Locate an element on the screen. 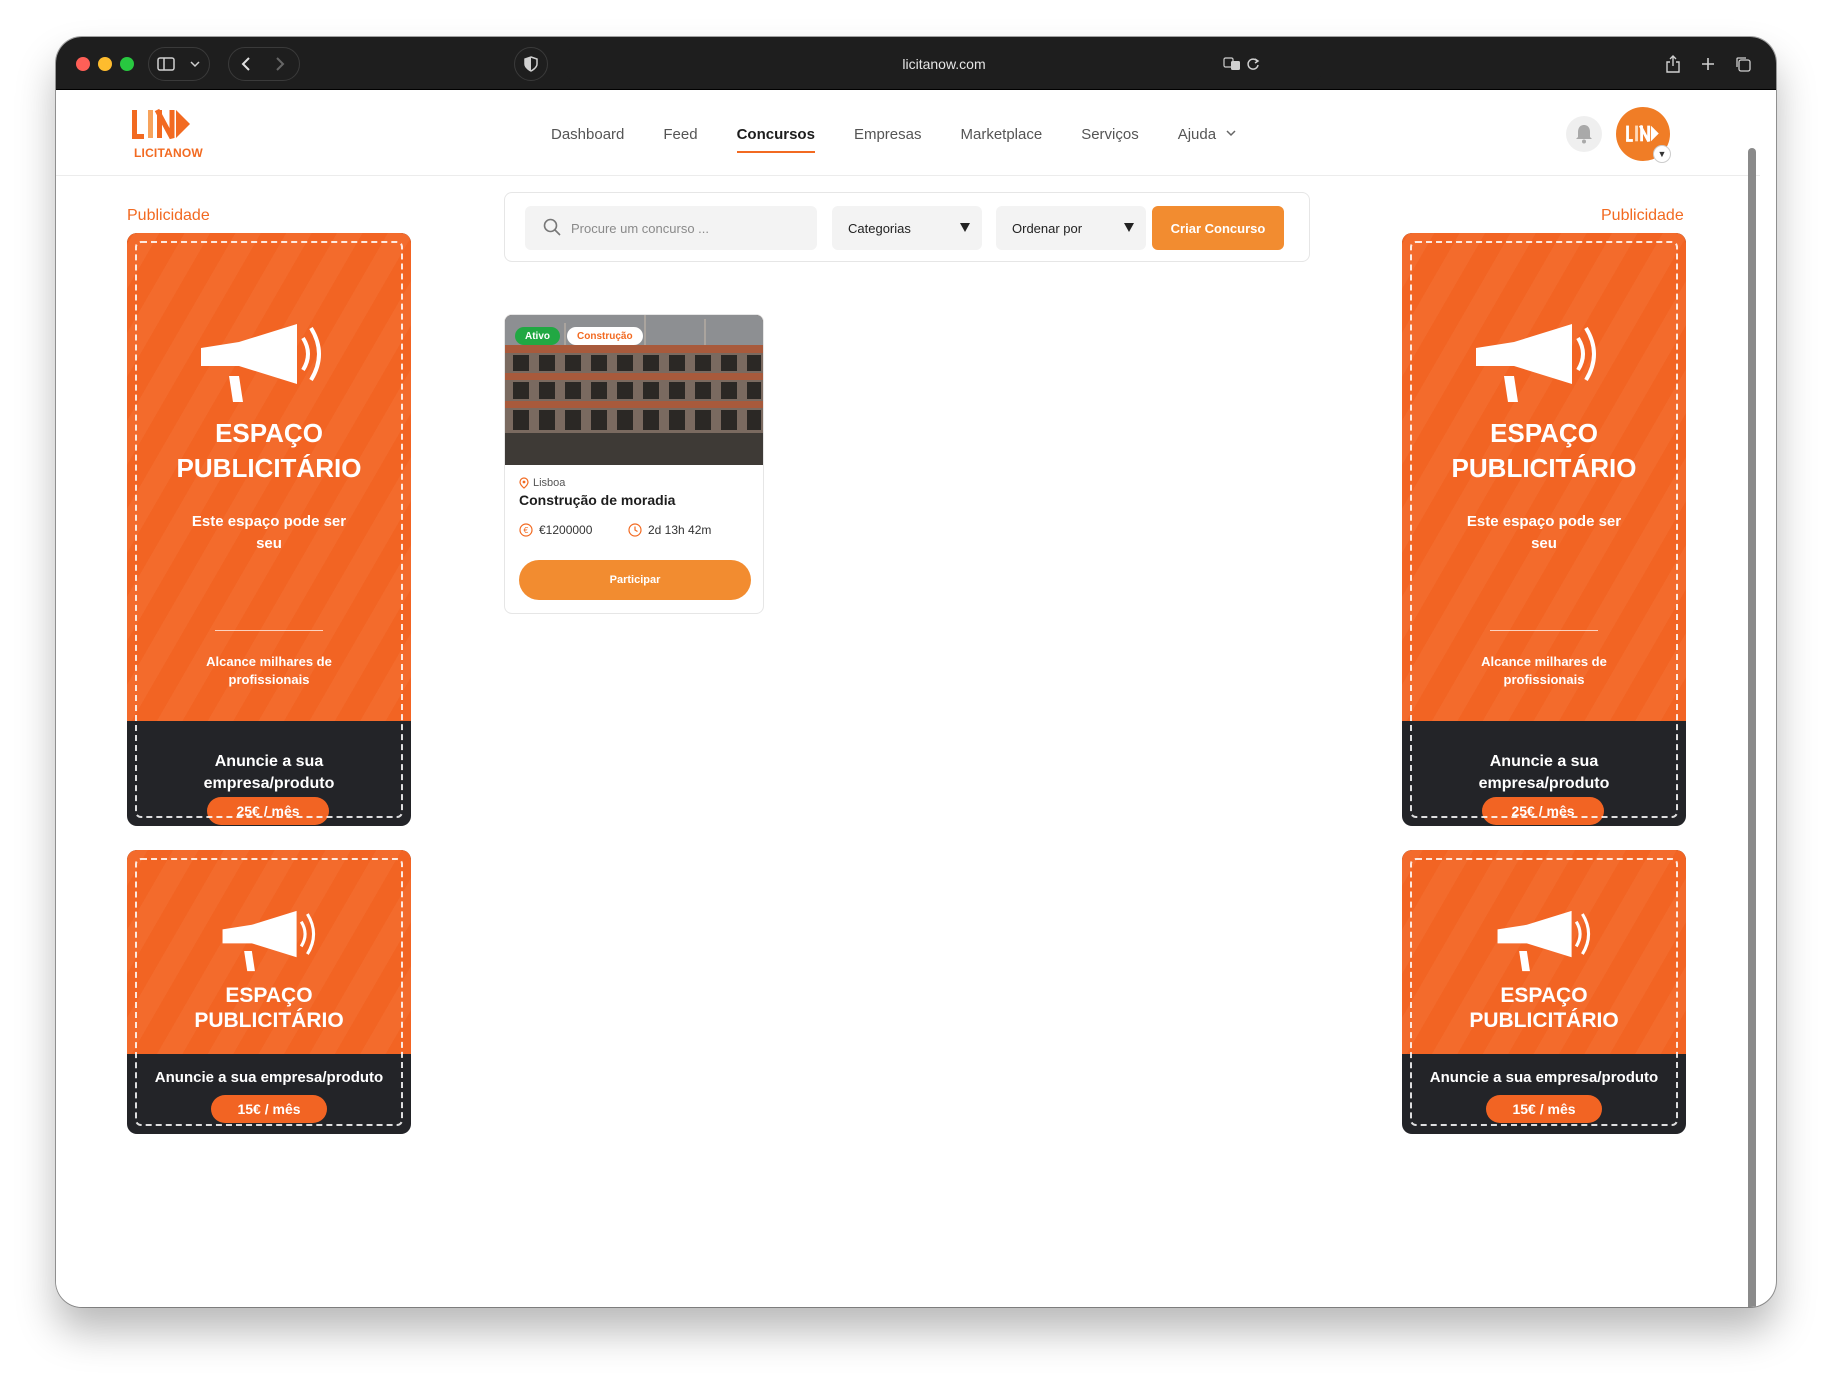 The width and height of the screenshot is (1832, 1381). sort-select-label: Ordenar por is located at coordinates (1047, 228).